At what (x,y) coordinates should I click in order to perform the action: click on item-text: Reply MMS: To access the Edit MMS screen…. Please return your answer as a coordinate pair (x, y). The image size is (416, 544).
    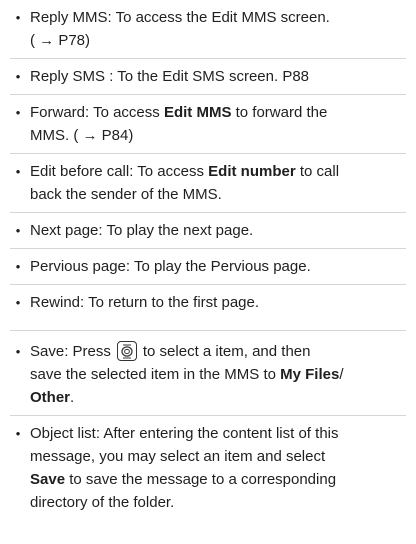
    Looking at the image, I should click on (180, 17).